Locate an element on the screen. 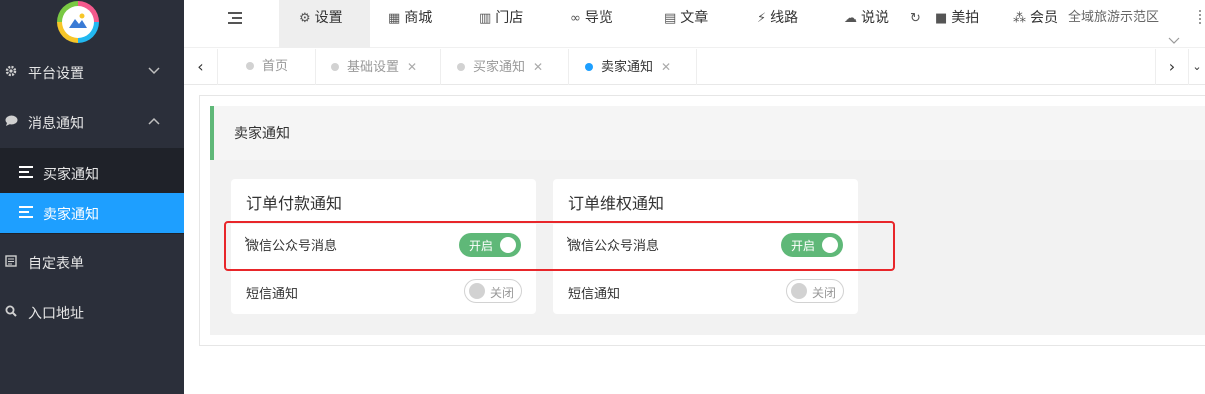  sidebar-item-label: 平台设置 is located at coordinates (56, 74).